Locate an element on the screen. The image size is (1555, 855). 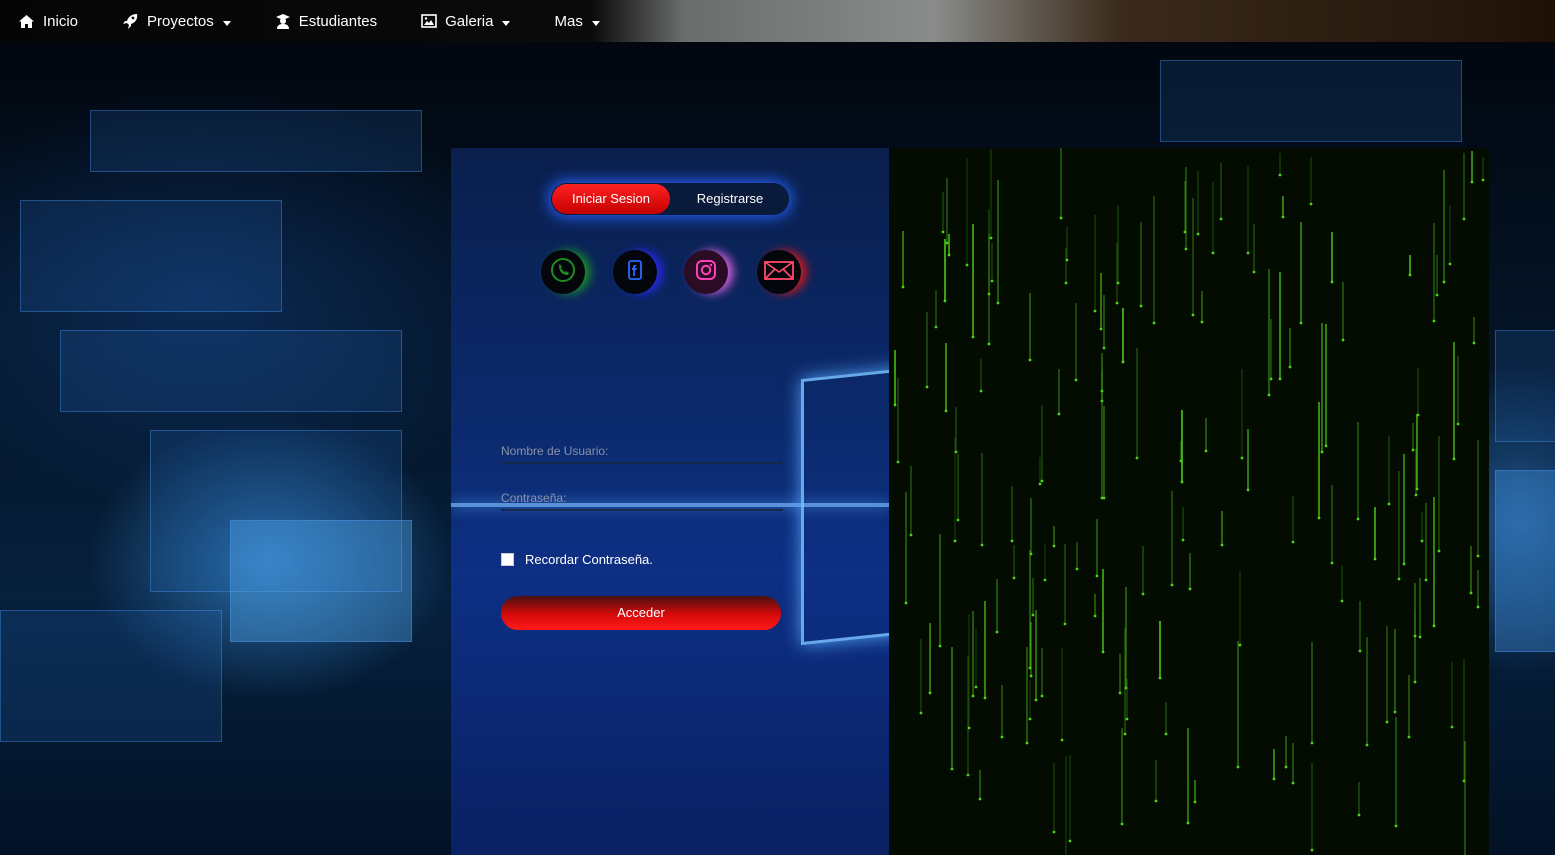
nav-item-mas: Mas is located at coordinates (577, 21).